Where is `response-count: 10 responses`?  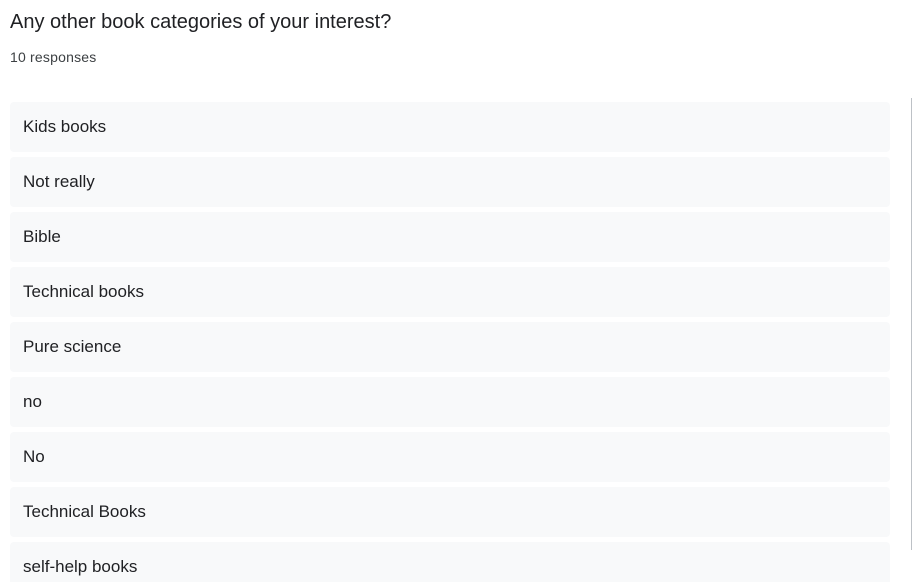
response-count: 10 responses is located at coordinates (53, 57).